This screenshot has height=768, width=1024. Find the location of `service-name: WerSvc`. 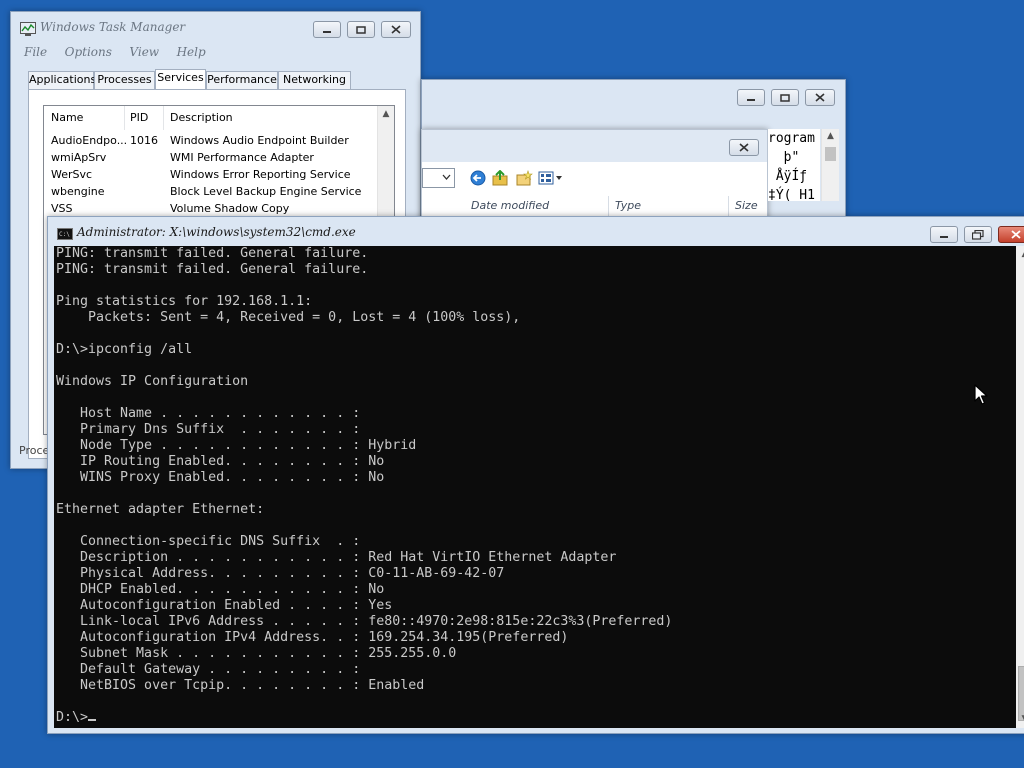

service-name: WerSvc is located at coordinates (72, 174).